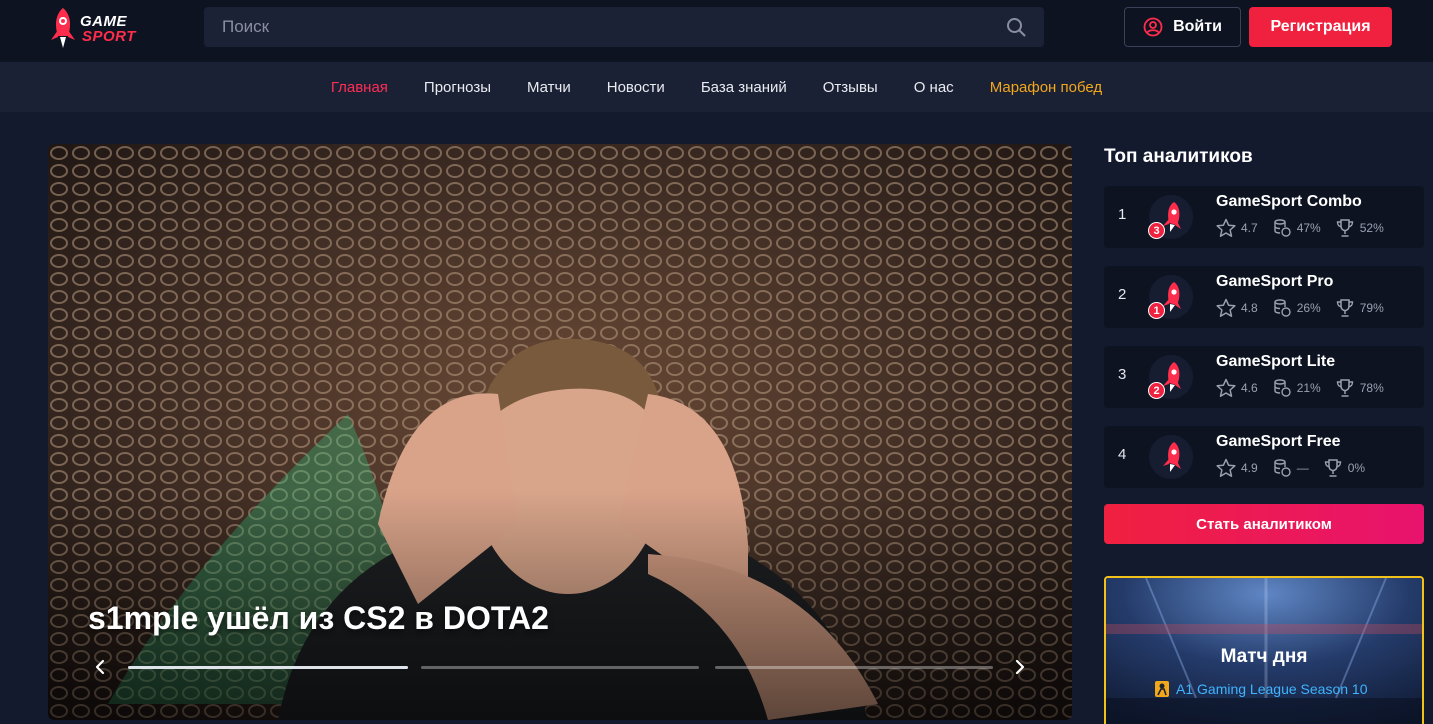  What do you see at coordinates (1278, 442) in the screenshot?
I see `analyst-name: GameSport Free` at bounding box center [1278, 442].